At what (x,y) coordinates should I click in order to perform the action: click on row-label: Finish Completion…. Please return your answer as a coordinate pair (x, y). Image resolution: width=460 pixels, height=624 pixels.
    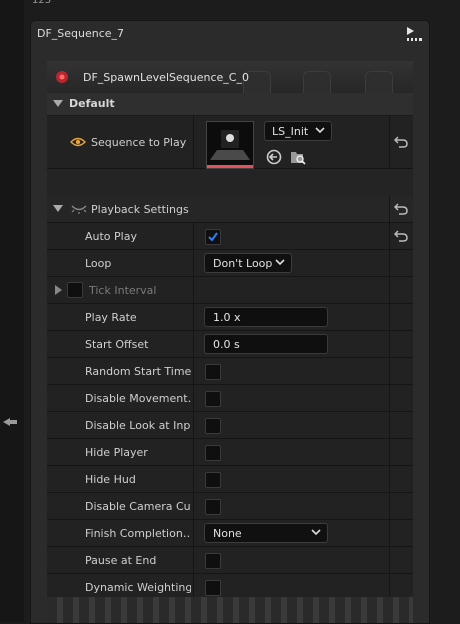
    Looking at the image, I should click on (138, 533).